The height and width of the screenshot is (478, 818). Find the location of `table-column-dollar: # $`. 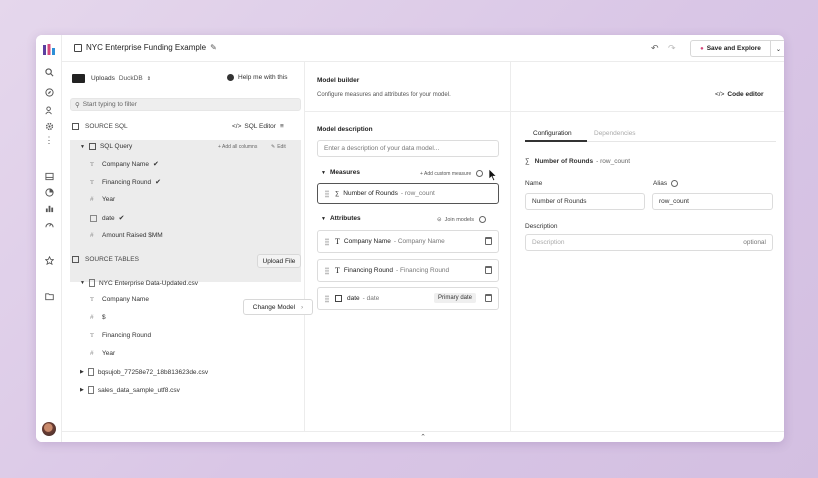

table-column-dollar: # $ is located at coordinates (98, 317).